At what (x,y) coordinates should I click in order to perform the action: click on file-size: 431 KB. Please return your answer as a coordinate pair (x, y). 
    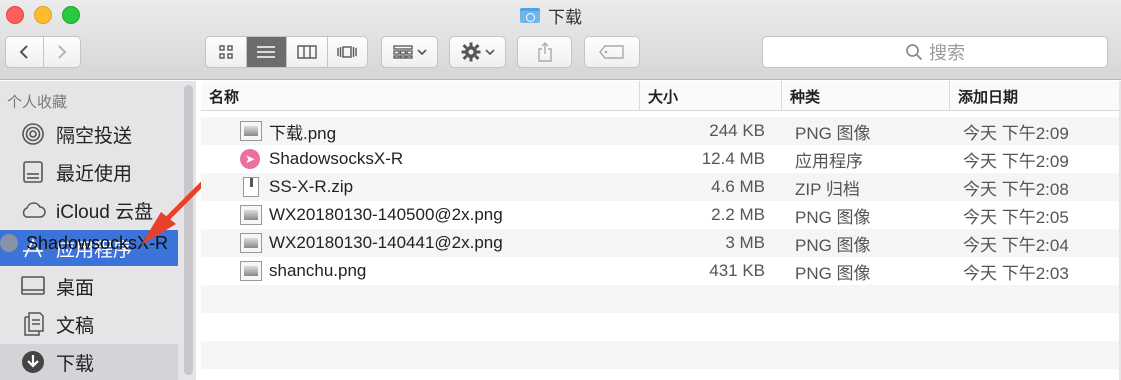
    Looking at the image, I should click on (703, 271).